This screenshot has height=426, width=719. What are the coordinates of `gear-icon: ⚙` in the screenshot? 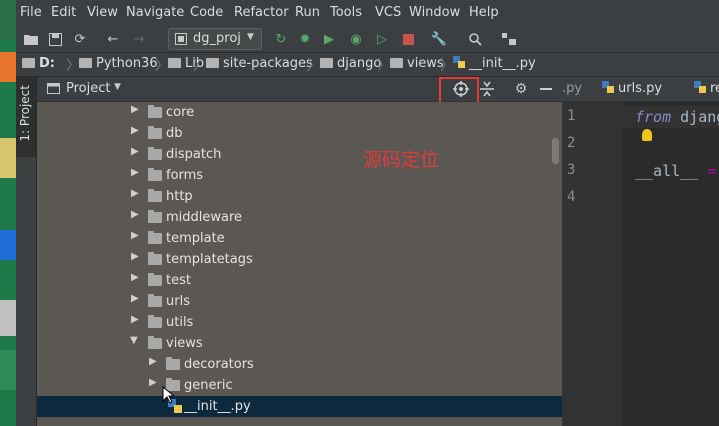 It's located at (521, 89).